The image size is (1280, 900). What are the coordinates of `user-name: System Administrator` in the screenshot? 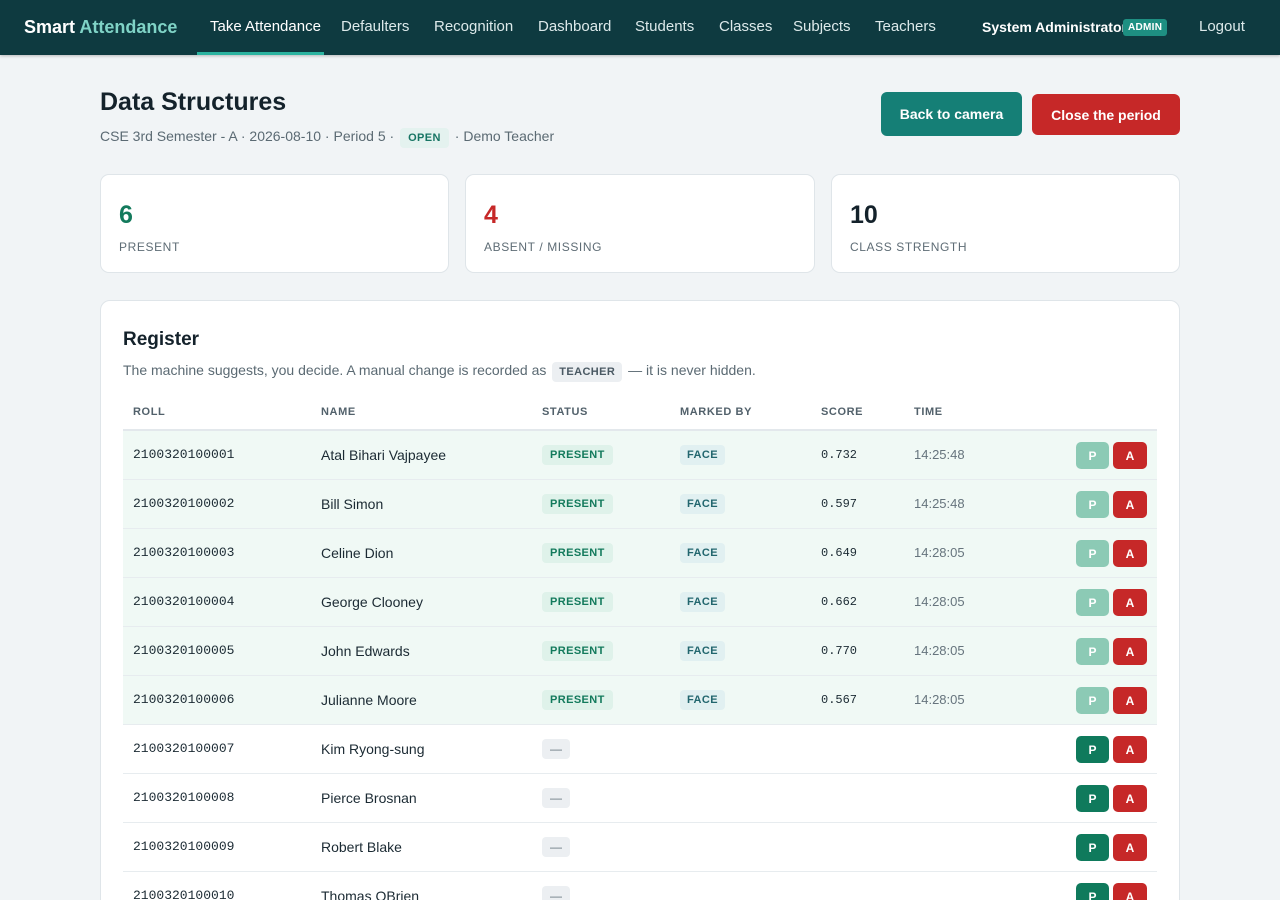 It's located at (1054, 27).